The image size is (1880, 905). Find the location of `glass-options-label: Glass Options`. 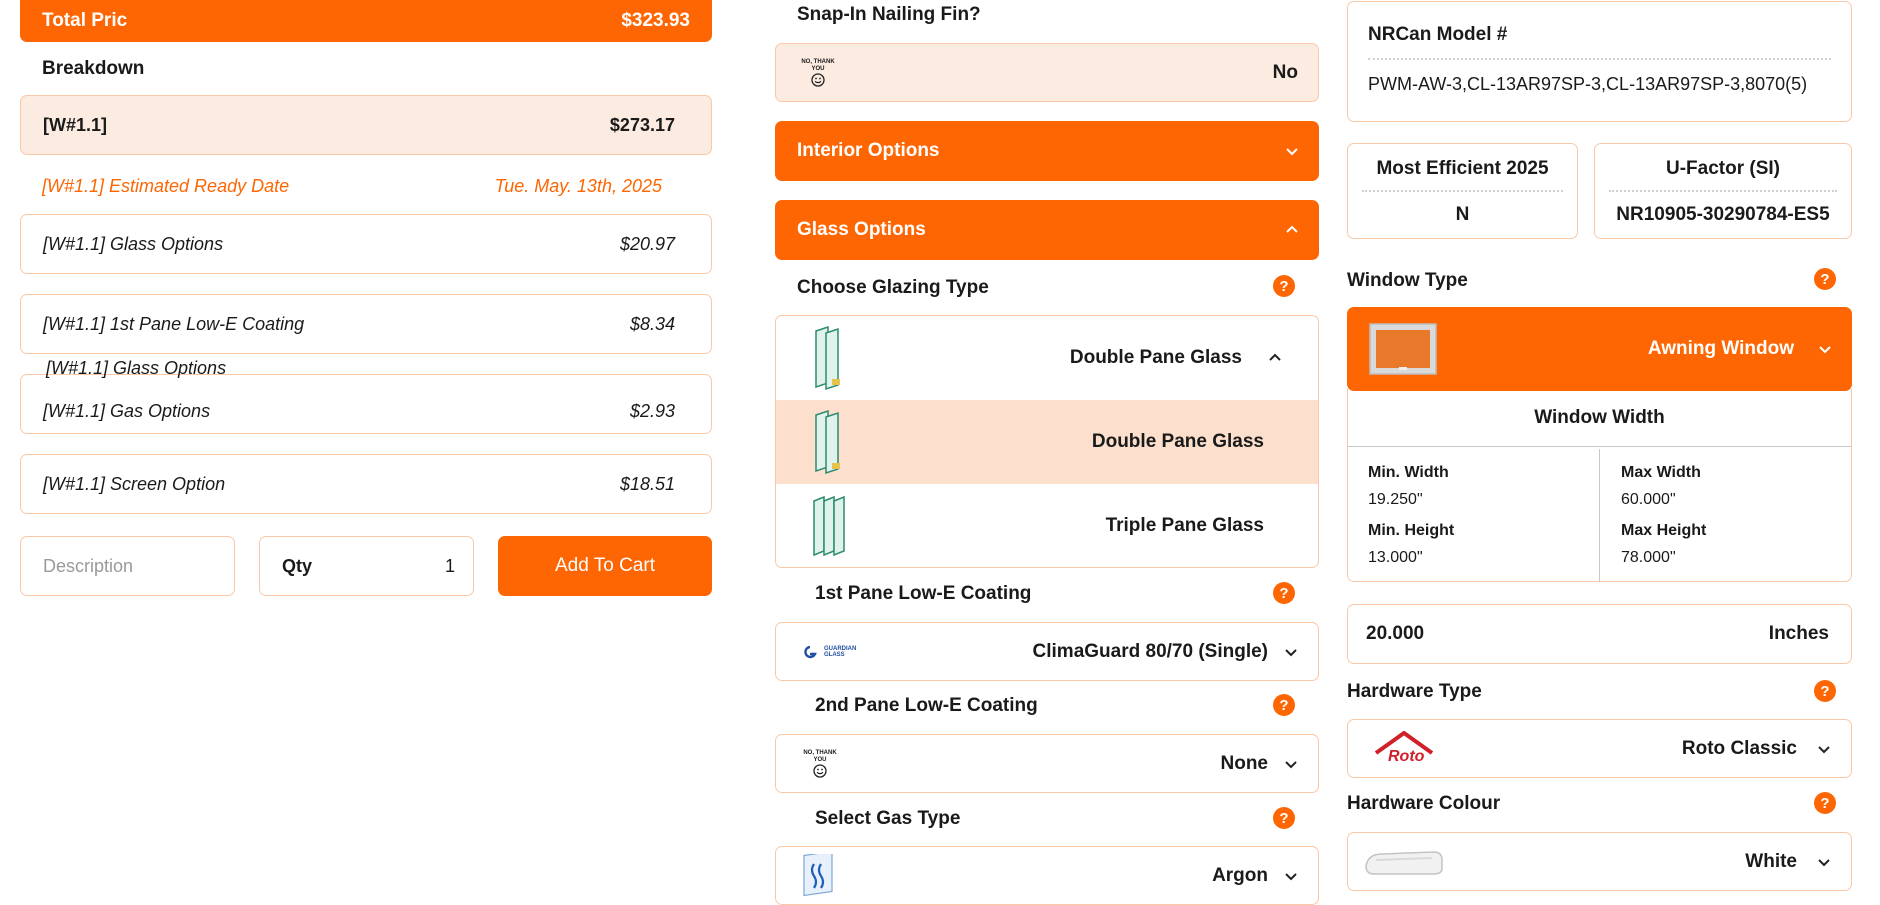

glass-options-label: Glass Options is located at coordinates (861, 229).